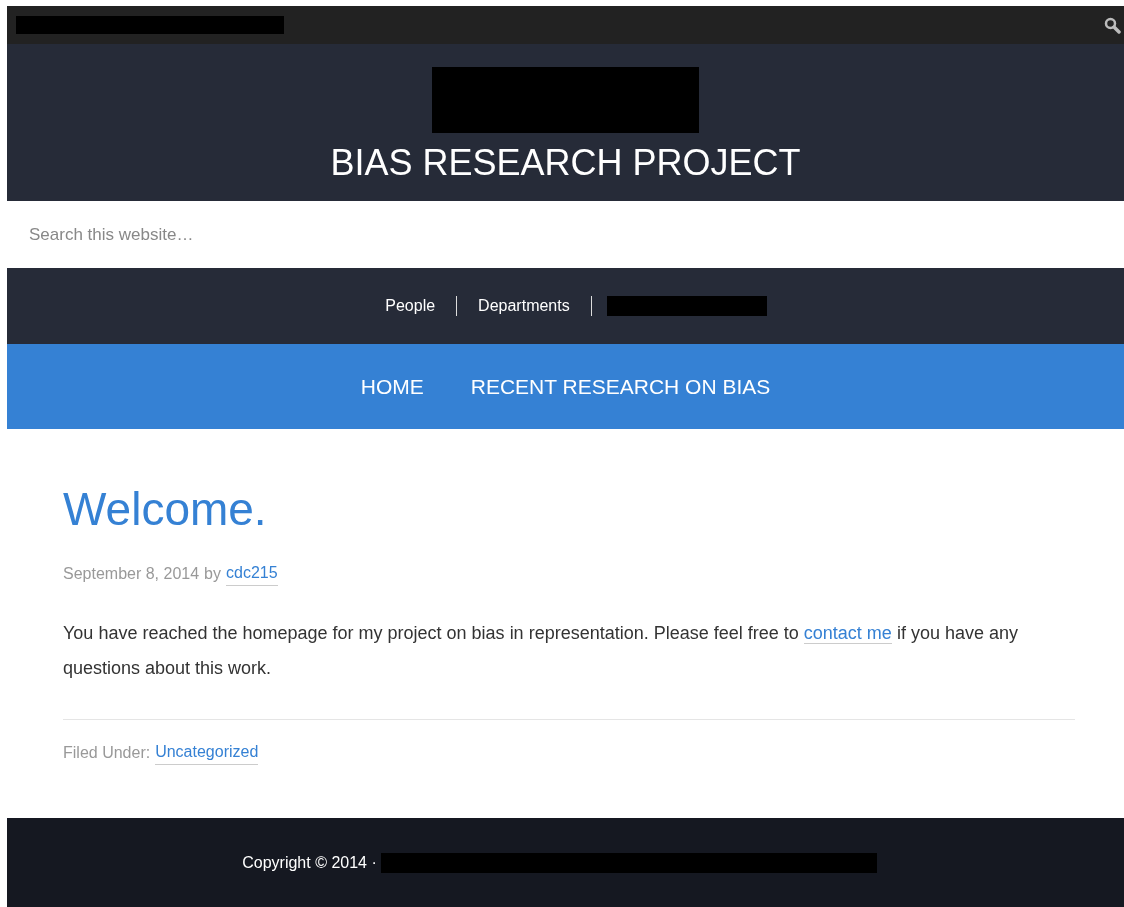 This screenshot has width=1124, height=907. What do you see at coordinates (309, 862) in the screenshot?
I see `copyright-text: Copyright © 2014 ·` at bounding box center [309, 862].